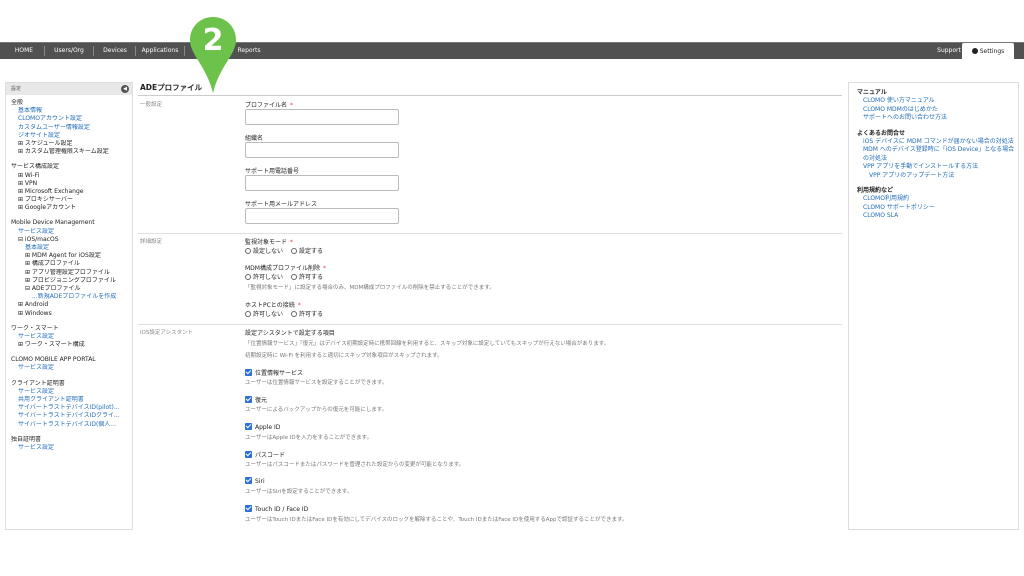  What do you see at coordinates (71, 281) in the screenshot?
I see `sidebar-item: ⊞ プロビジョニングプロファイル` at bounding box center [71, 281].